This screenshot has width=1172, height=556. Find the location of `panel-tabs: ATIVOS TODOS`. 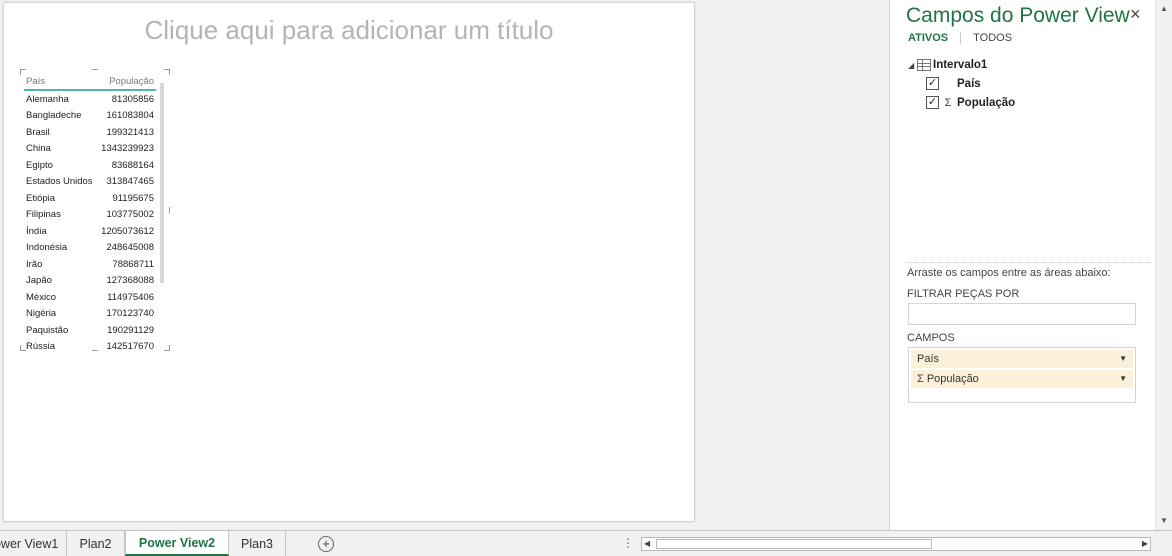

panel-tabs: ATIVOS TODOS is located at coordinates (965, 38).